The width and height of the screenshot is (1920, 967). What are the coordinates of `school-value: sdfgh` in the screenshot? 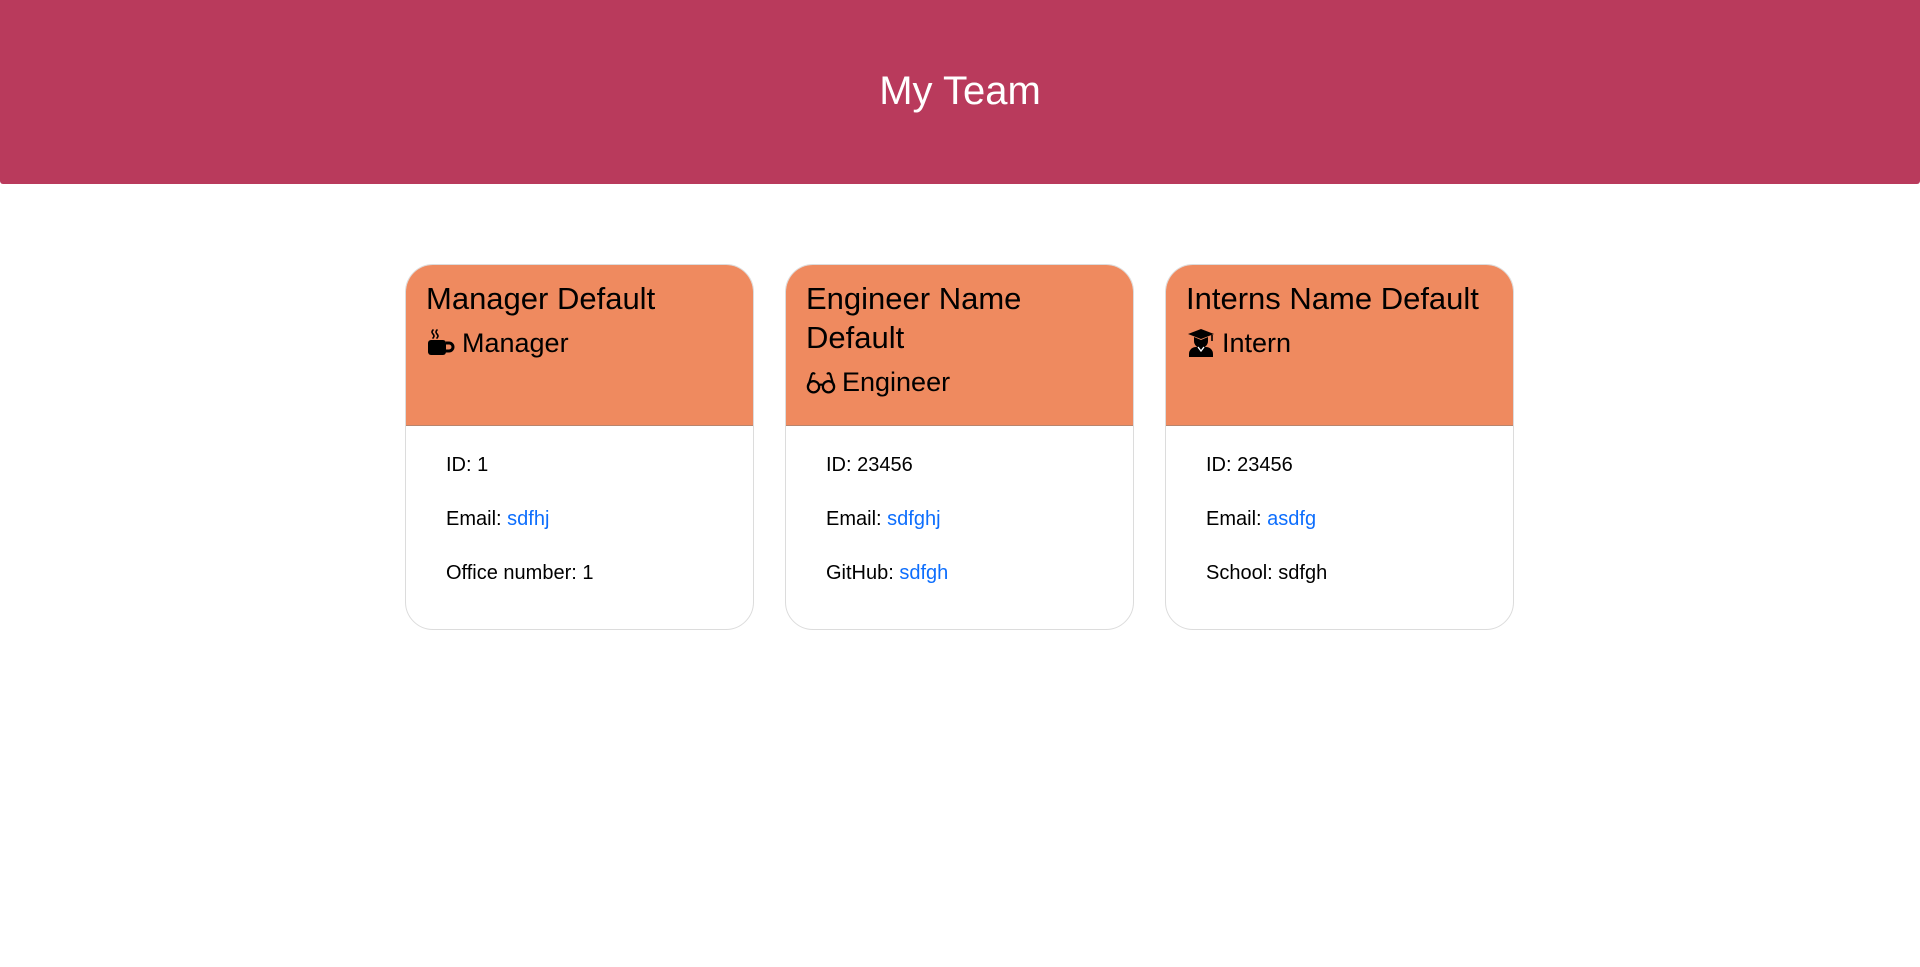 It's located at (1303, 573).